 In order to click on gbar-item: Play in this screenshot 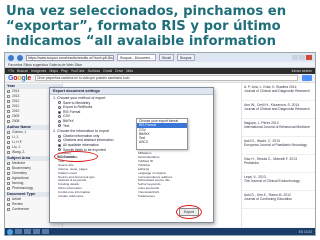, I will do `click(64, 71)`.